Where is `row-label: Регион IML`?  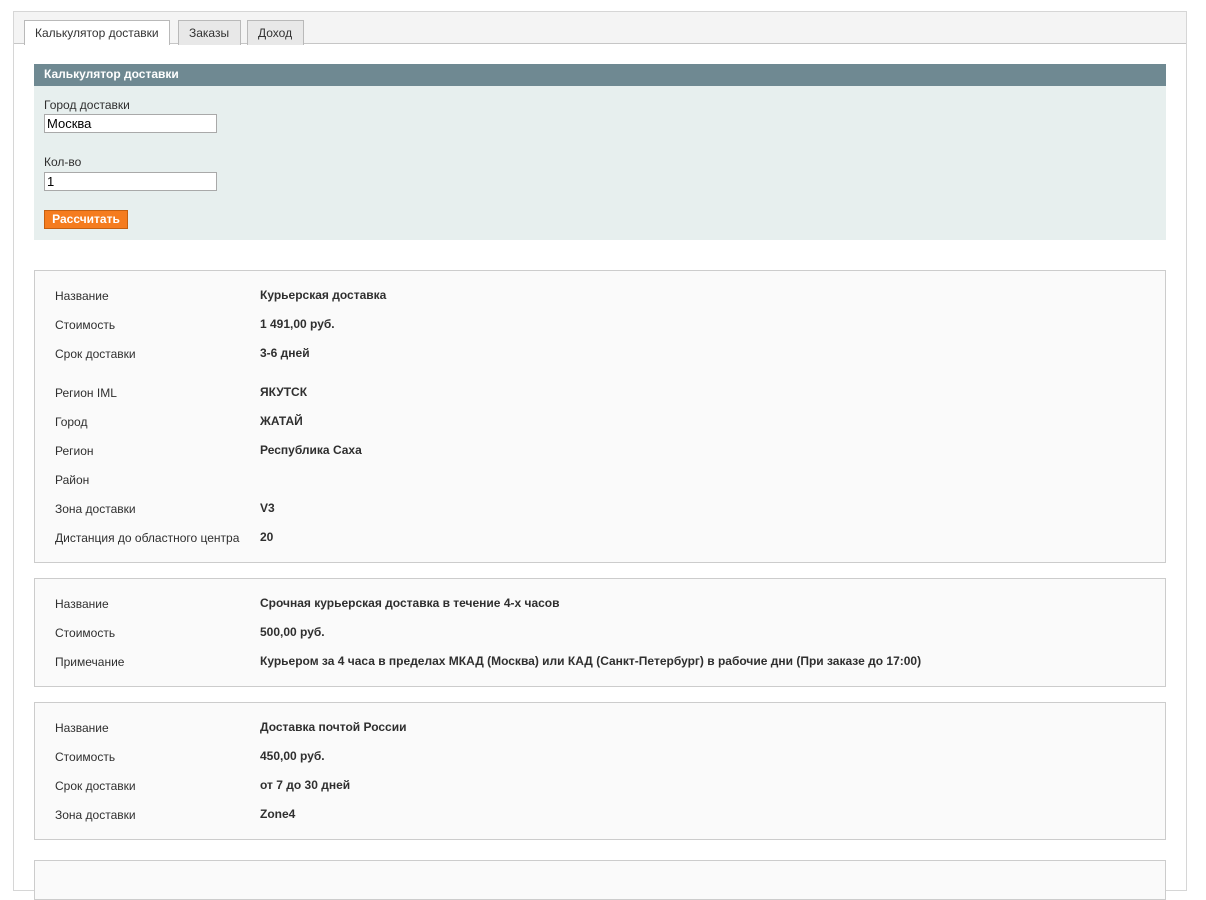 row-label: Регион IML is located at coordinates (86, 393).